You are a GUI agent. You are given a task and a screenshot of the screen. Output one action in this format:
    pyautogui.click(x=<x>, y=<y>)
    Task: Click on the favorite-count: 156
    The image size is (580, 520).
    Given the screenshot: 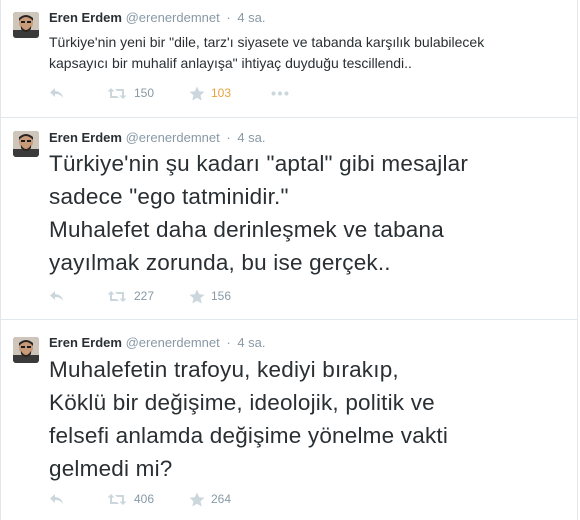 What is the action you would take?
    pyautogui.click(x=221, y=296)
    